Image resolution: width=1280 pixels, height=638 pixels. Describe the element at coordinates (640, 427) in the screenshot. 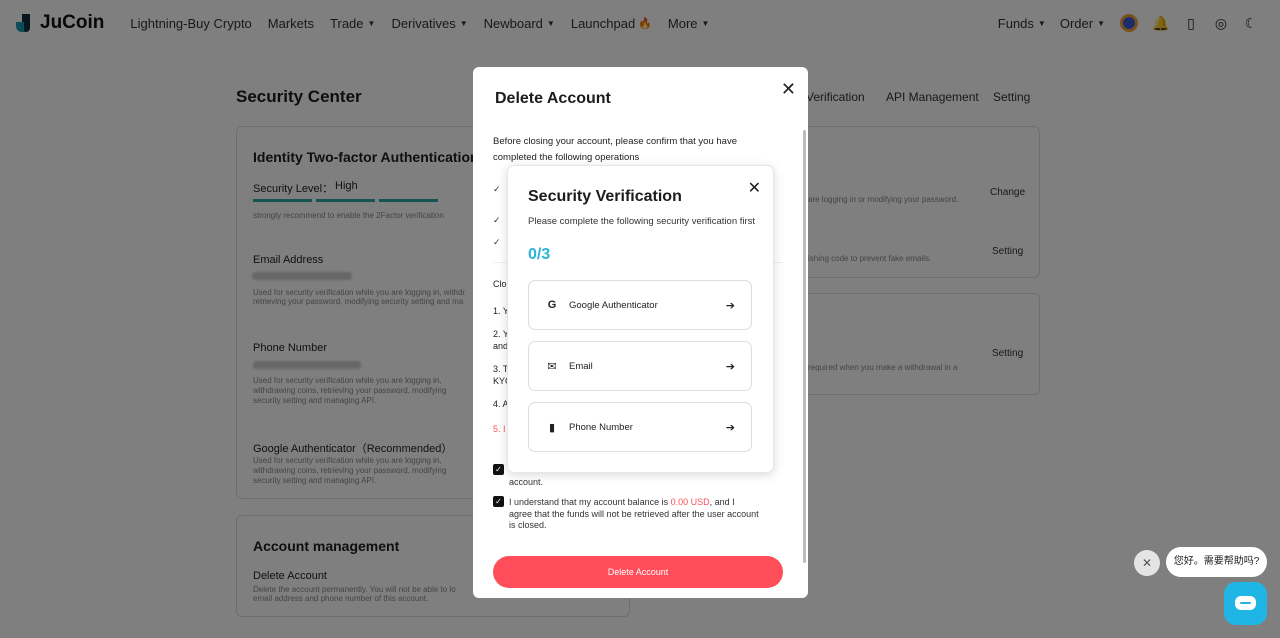

I see `option-phone-number: ▮ Phone Number ➔` at that location.